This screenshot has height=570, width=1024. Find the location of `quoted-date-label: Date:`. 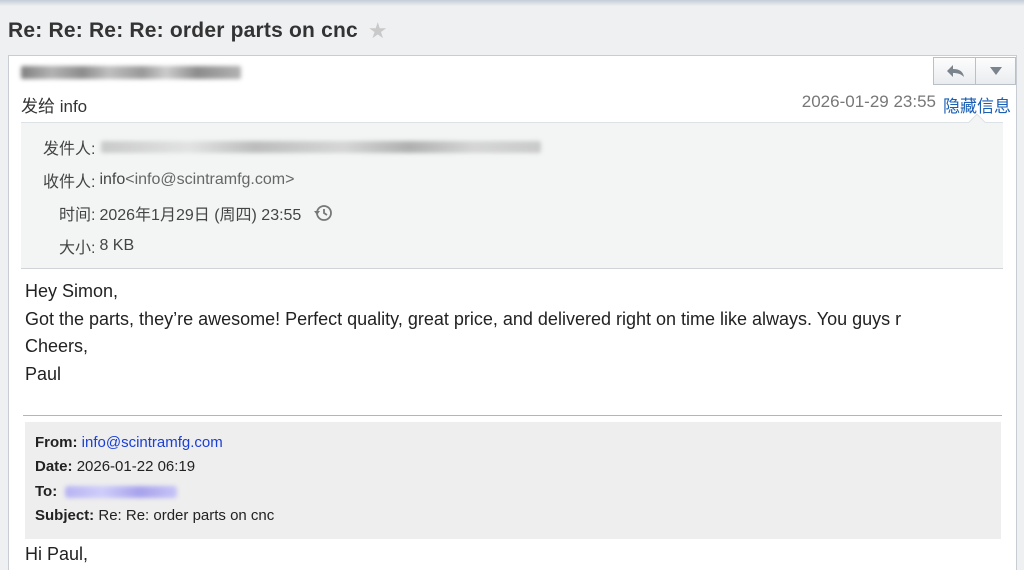

quoted-date-label: Date: is located at coordinates (54, 467).